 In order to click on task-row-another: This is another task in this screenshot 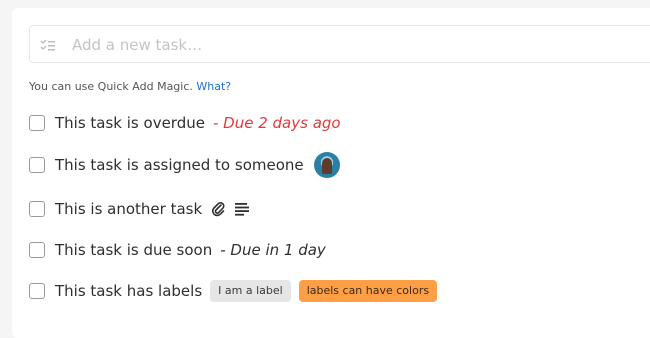, I will do `click(139, 209)`.